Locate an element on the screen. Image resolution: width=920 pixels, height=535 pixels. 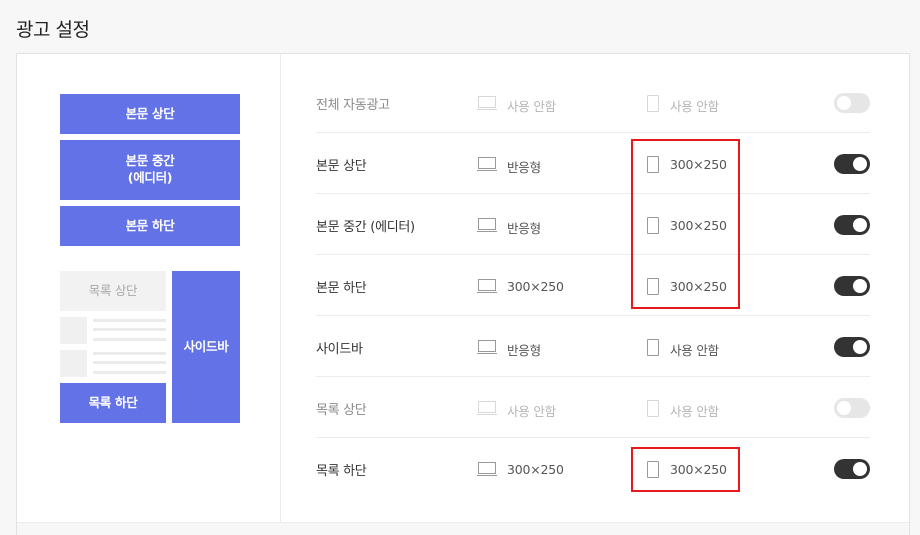
ad-row-body-bottom: 본문 하단 300×250 300×250 is located at coordinates (593, 285).